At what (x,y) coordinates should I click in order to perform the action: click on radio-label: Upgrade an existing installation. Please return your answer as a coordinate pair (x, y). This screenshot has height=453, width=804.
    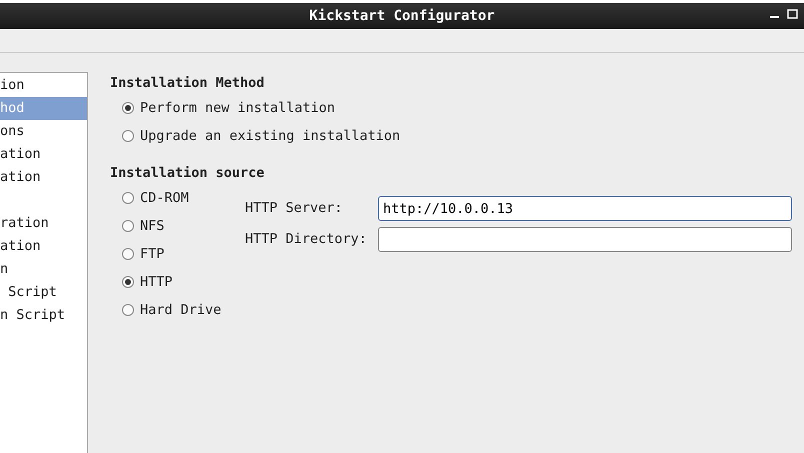
    Looking at the image, I should click on (270, 136).